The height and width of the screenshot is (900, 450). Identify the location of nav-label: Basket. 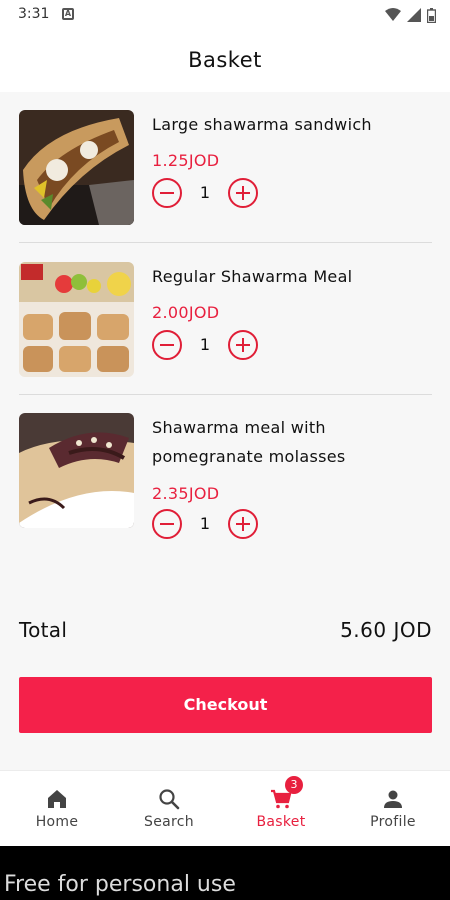
(281, 822).